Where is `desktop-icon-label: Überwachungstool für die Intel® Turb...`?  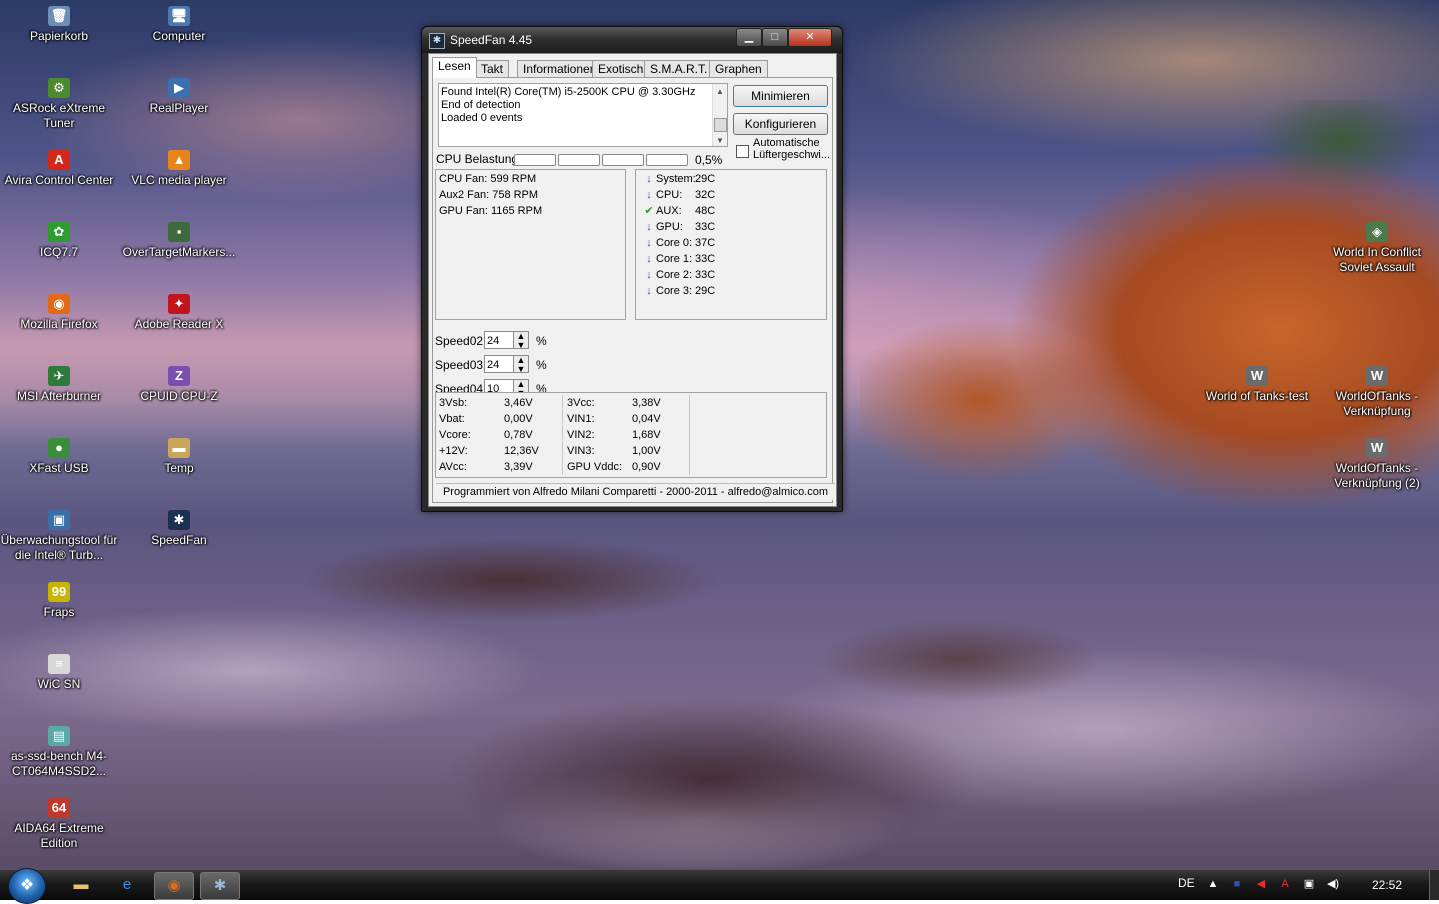 desktop-icon-label: Überwachungstool für die Intel® Turb... is located at coordinates (59, 547).